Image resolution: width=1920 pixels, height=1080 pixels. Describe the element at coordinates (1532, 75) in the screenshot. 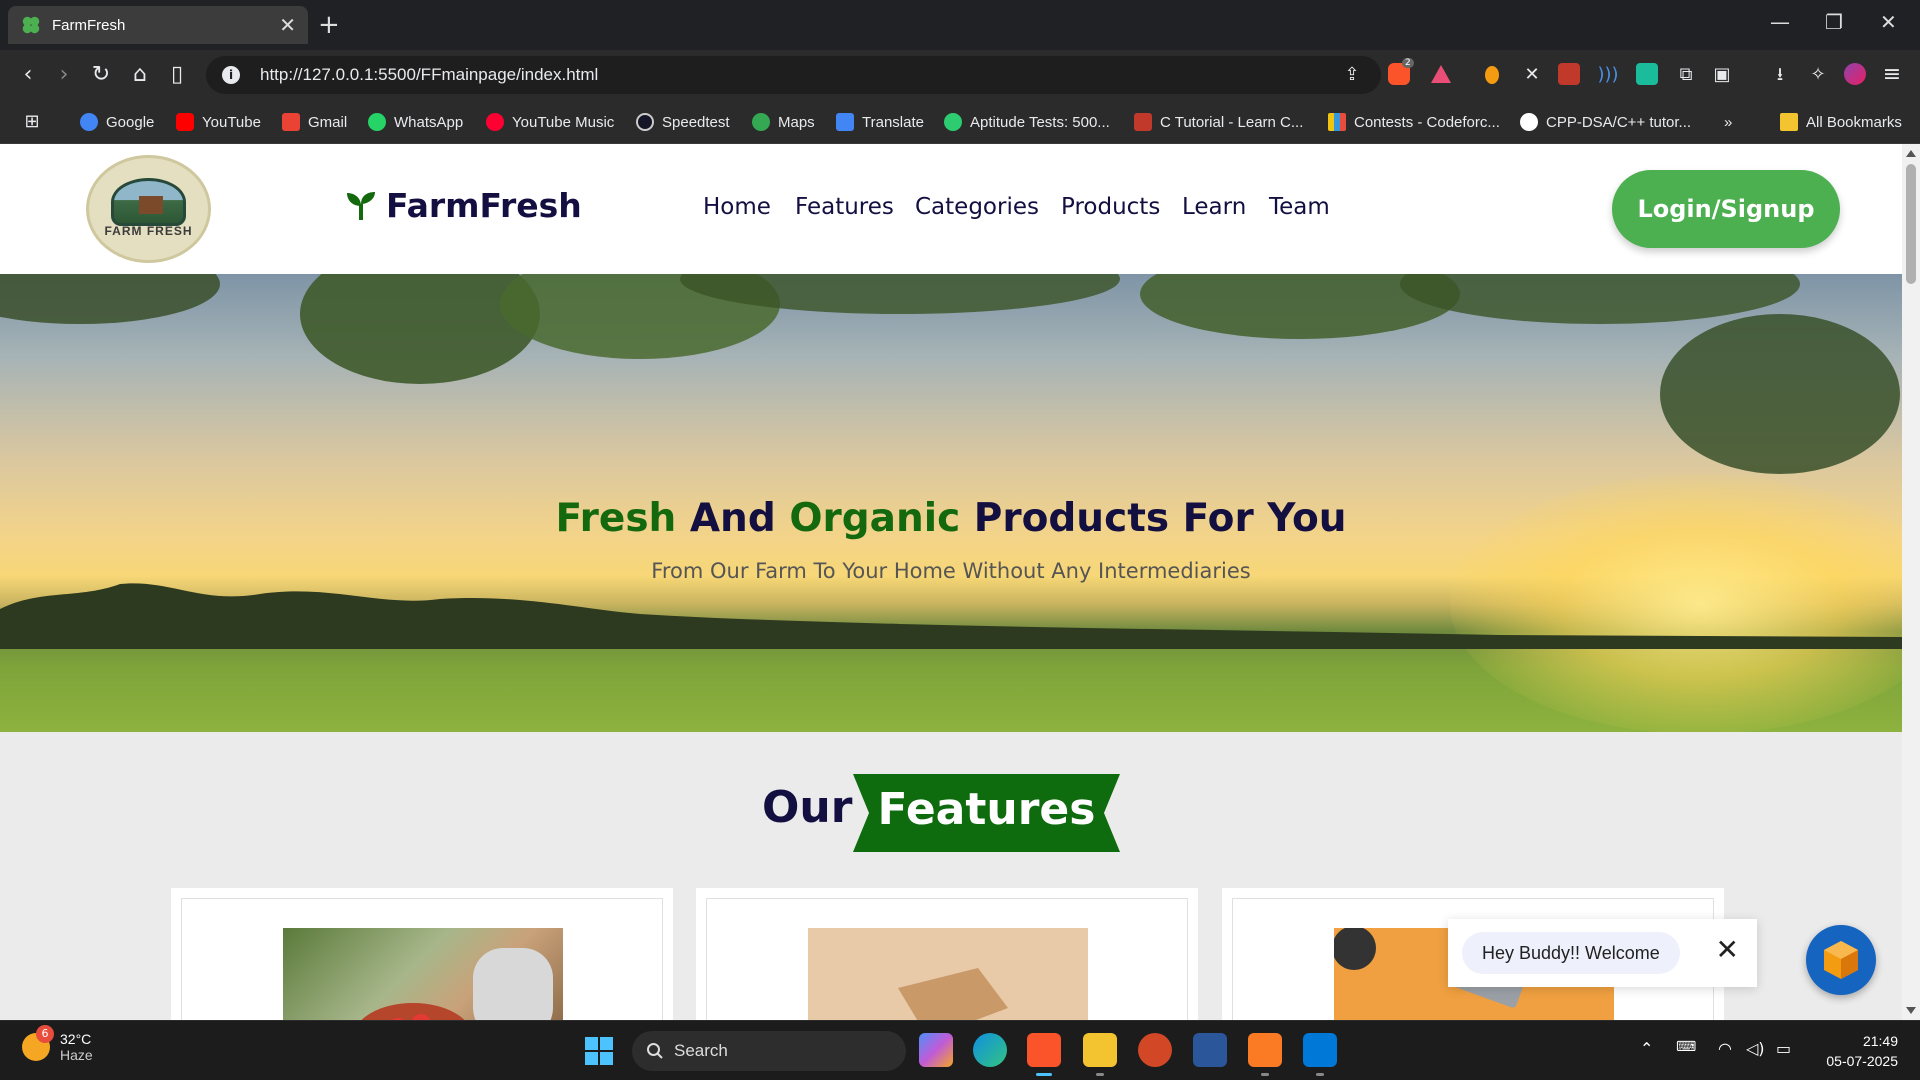

I see `x-extension-icon: ✕` at that location.